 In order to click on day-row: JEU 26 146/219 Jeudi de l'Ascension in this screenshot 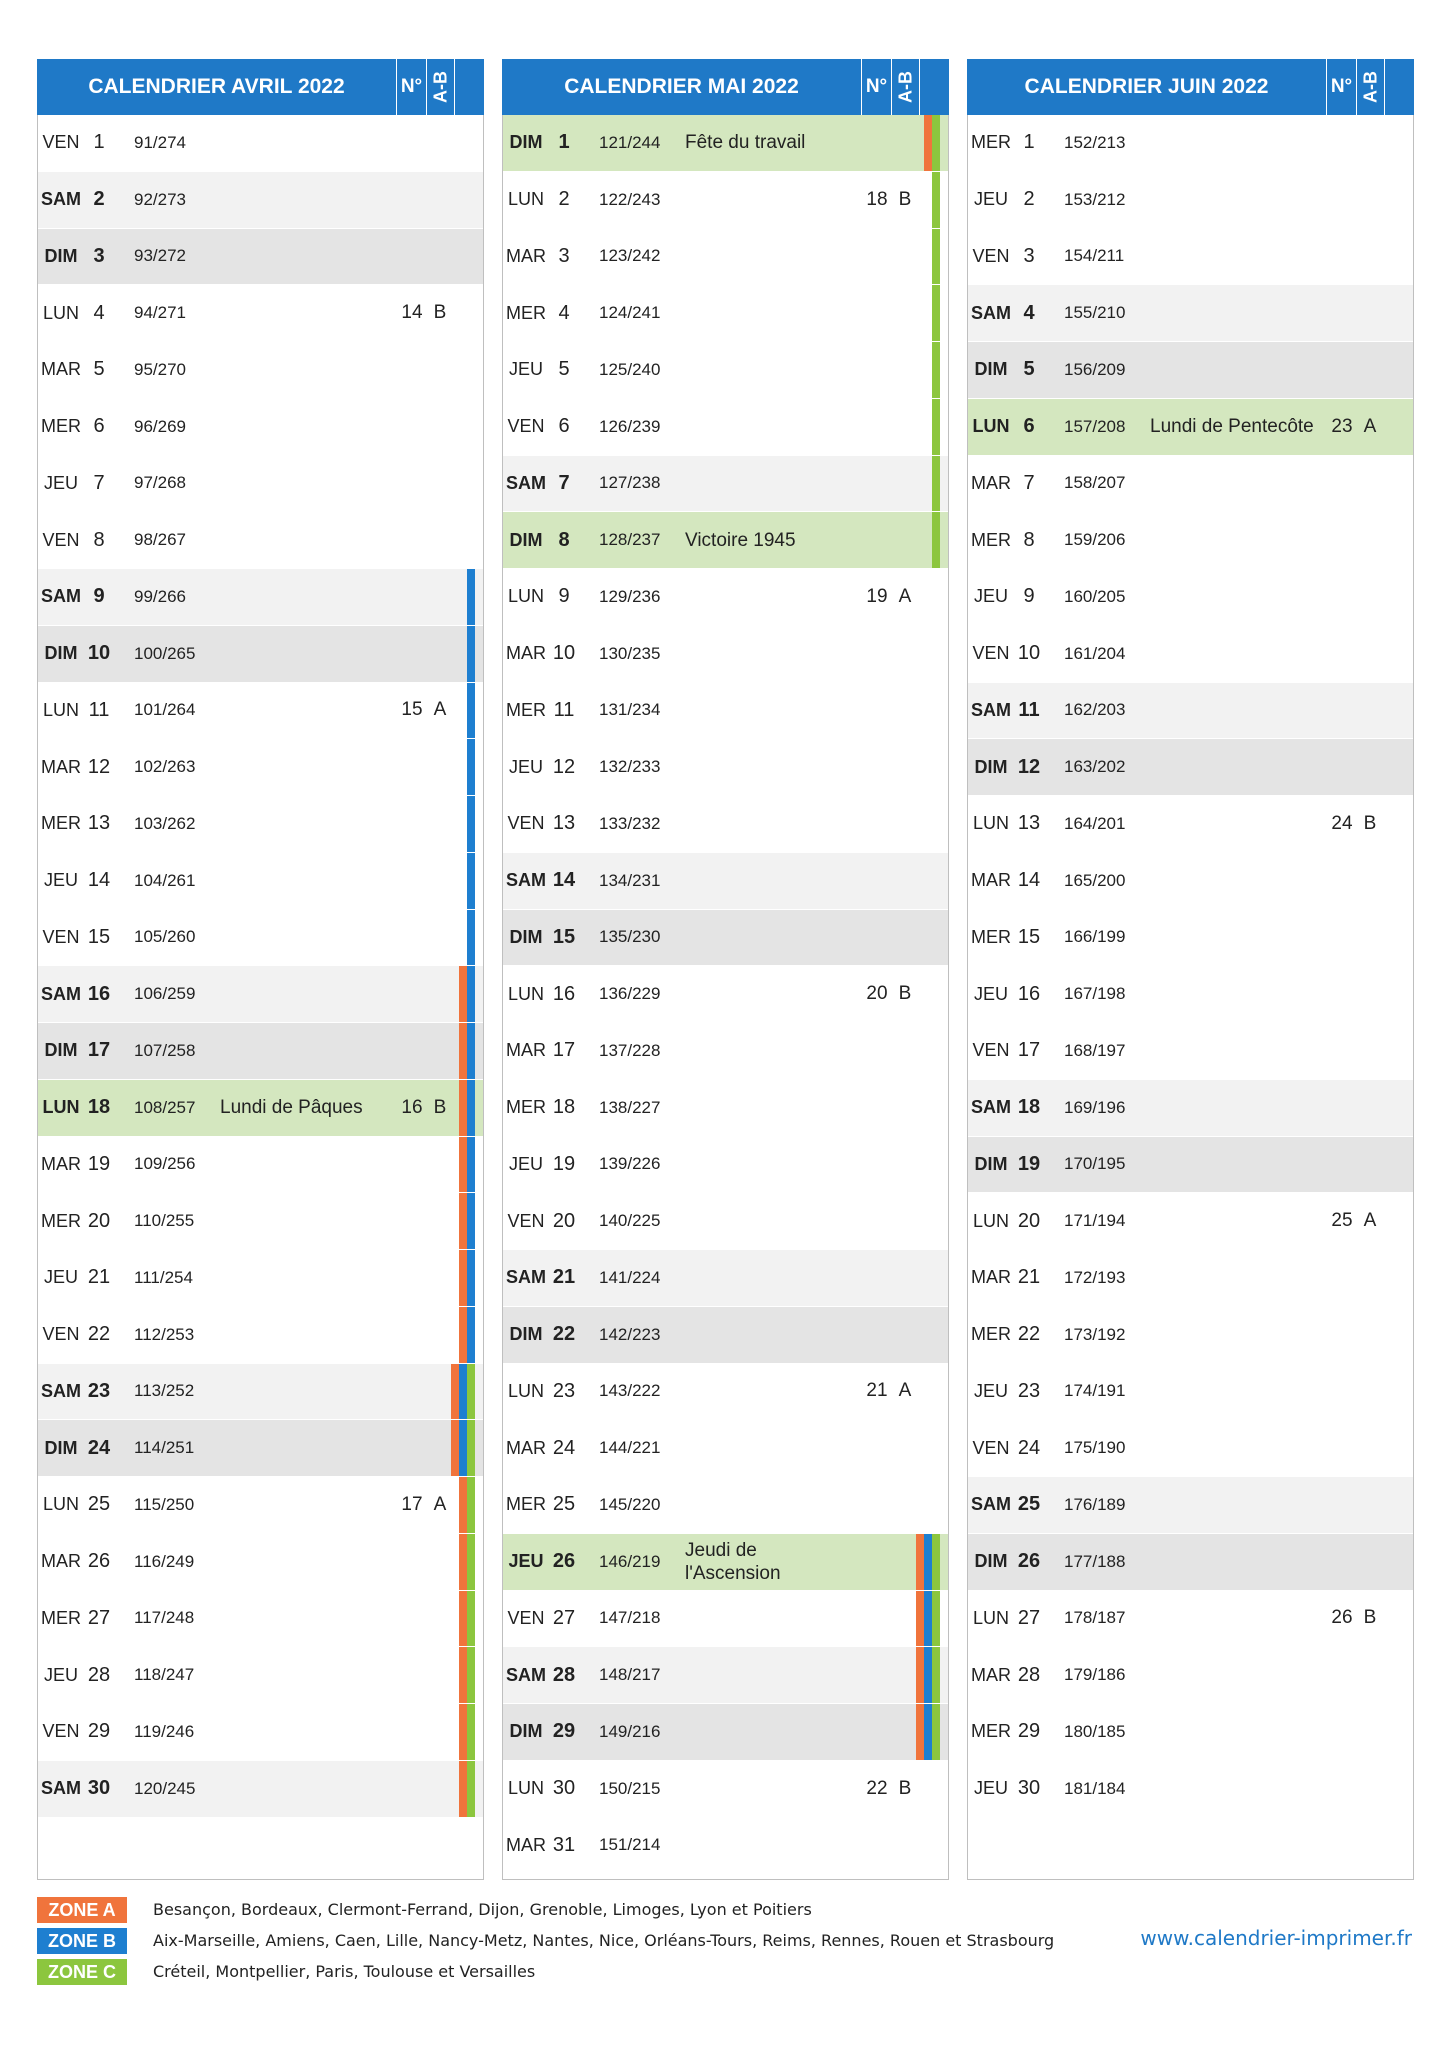, I will do `click(725, 1562)`.